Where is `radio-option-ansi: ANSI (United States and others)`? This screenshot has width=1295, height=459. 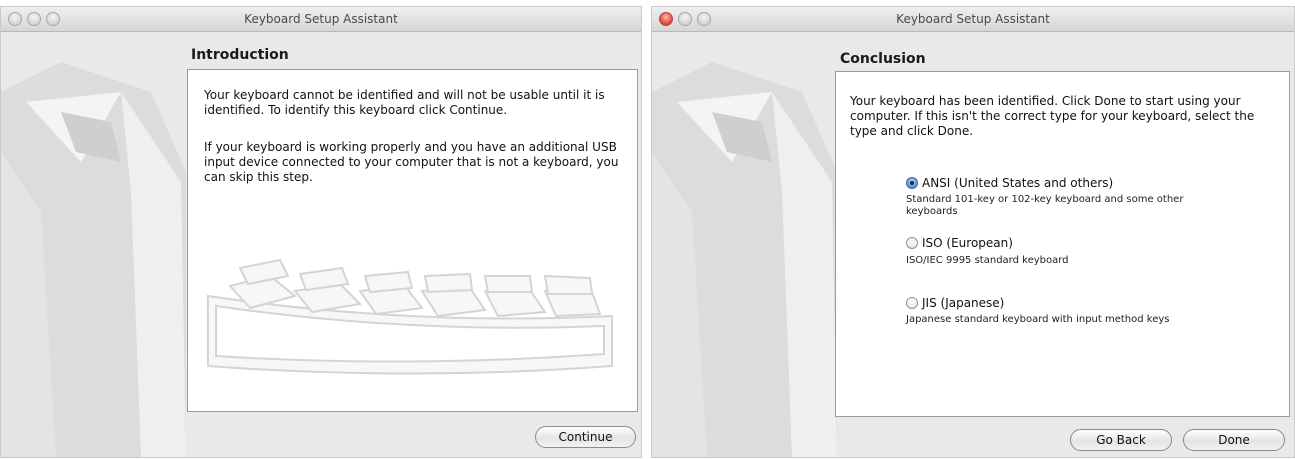
radio-option-ansi: ANSI (United States and others) is located at coordinates (1009, 183).